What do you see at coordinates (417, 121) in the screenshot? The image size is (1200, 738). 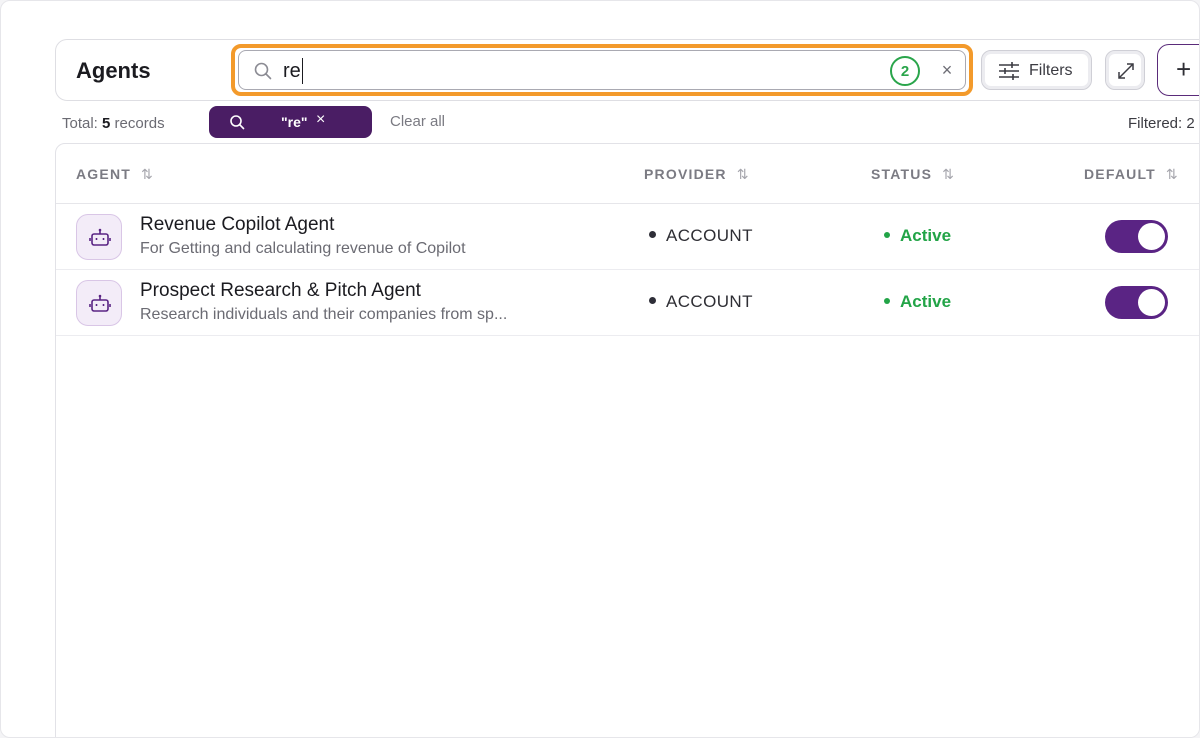 I see `clear-all-link: Clear all` at bounding box center [417, 121].